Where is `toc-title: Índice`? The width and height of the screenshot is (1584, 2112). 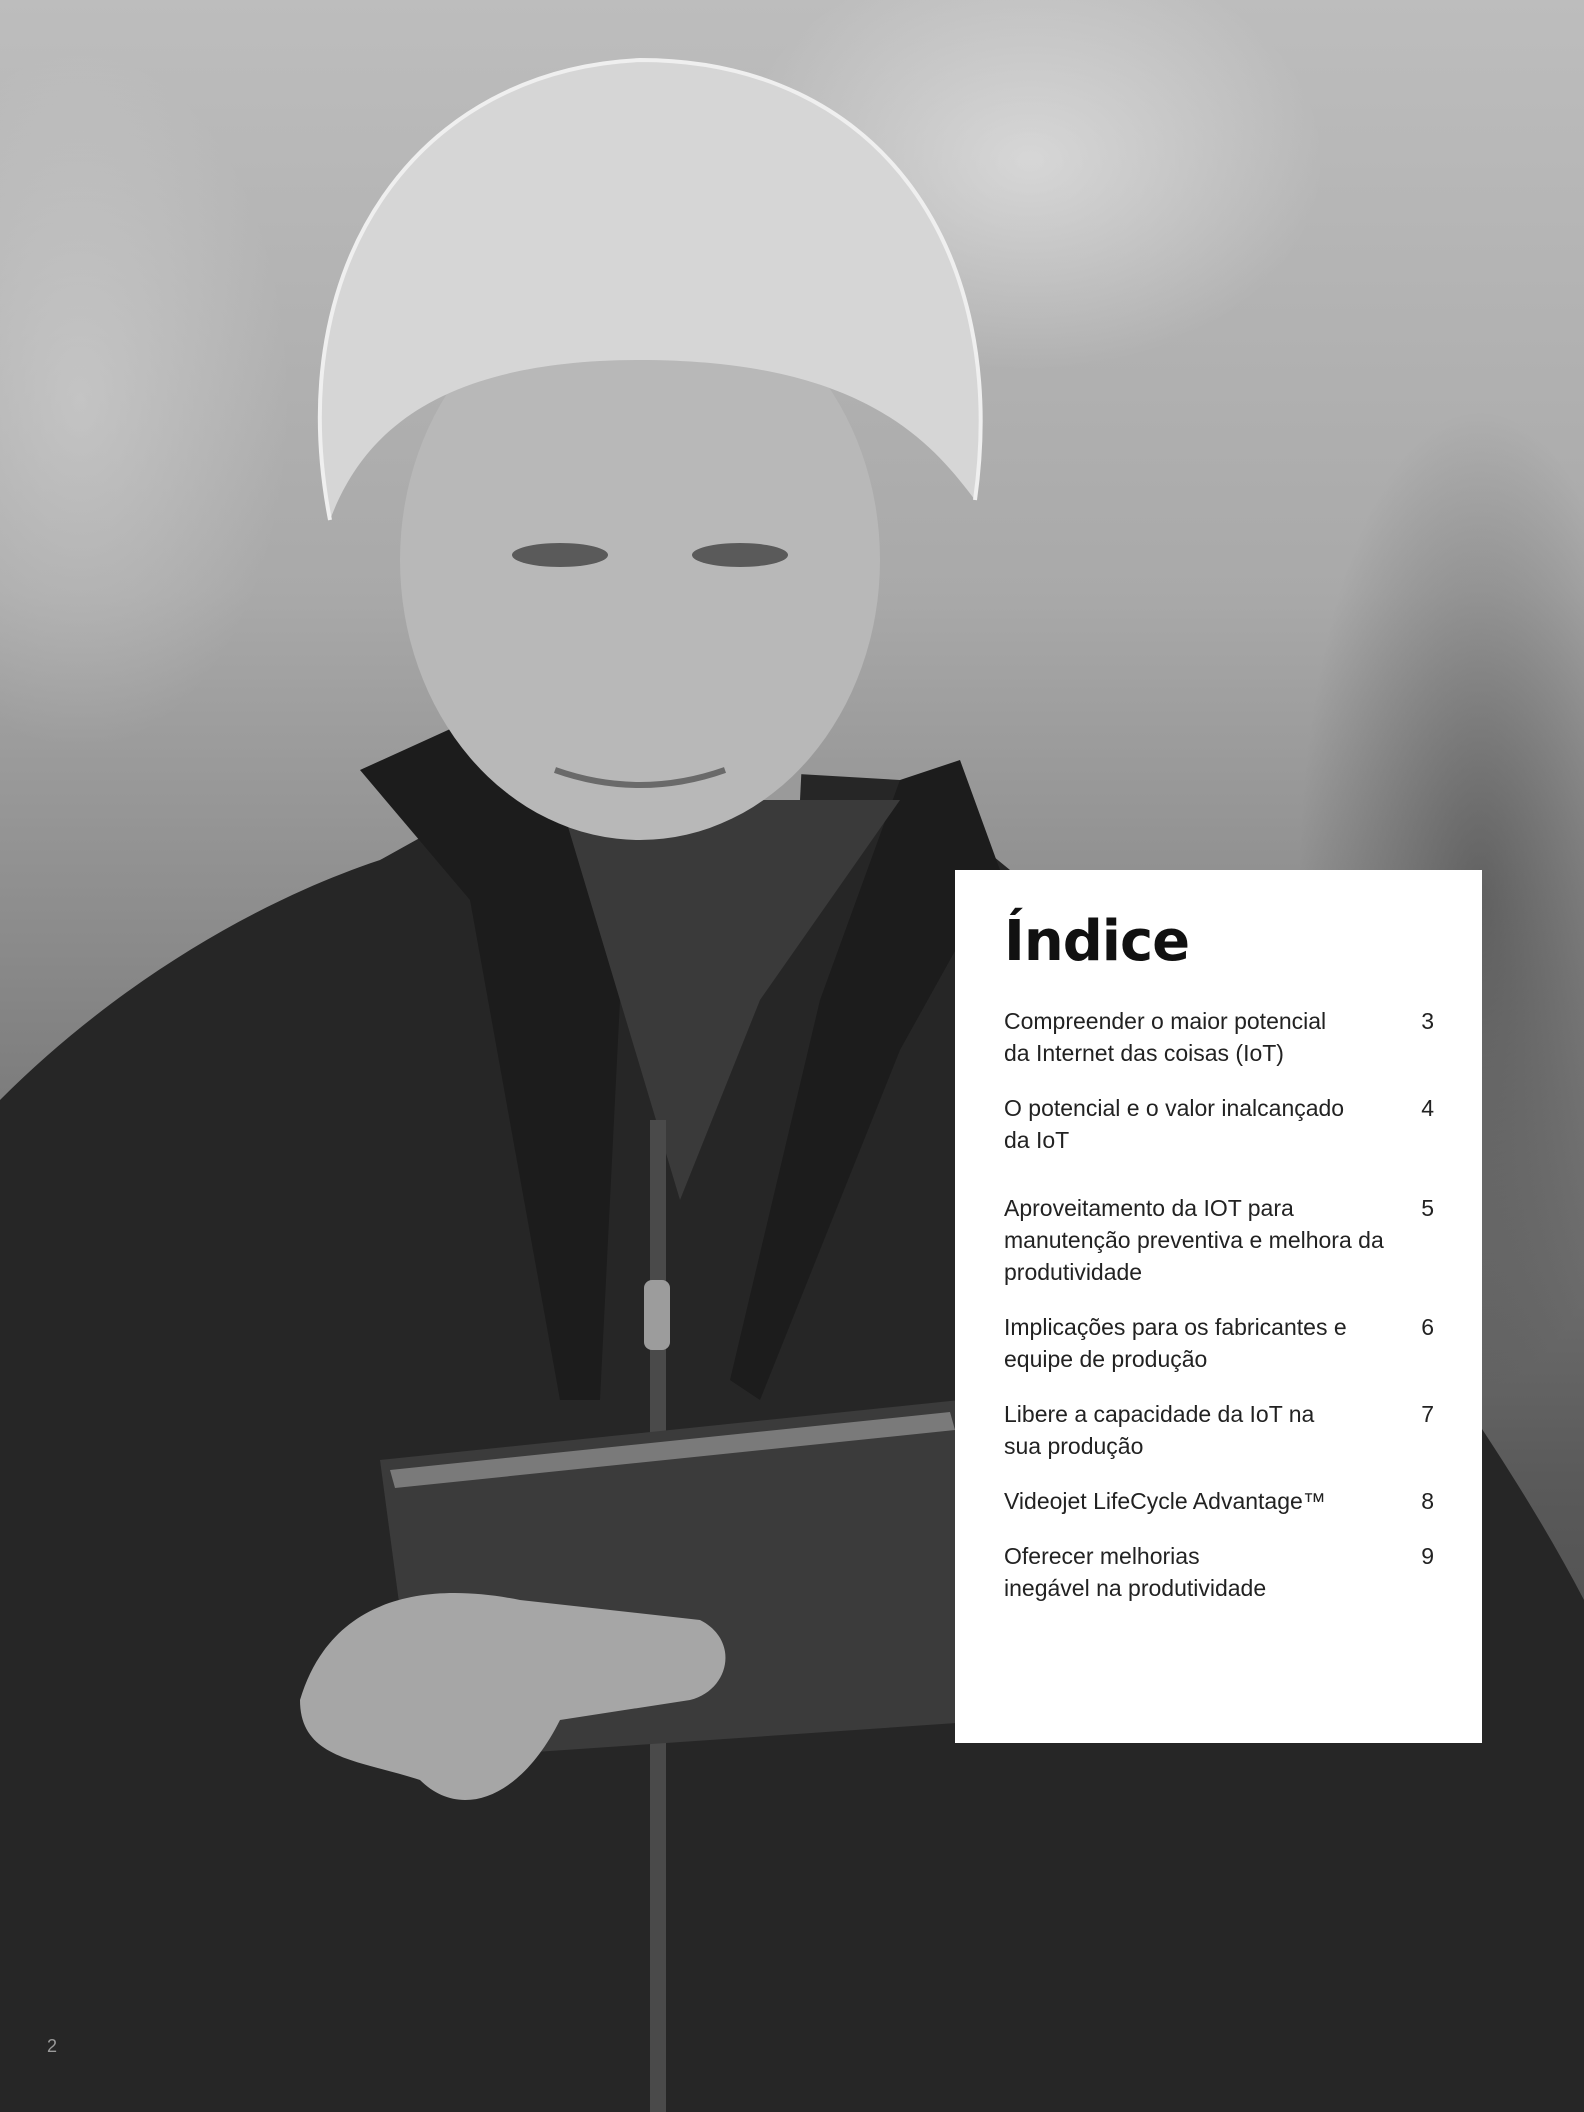 toc-title: Índice is located at coordinates (1097, 941).